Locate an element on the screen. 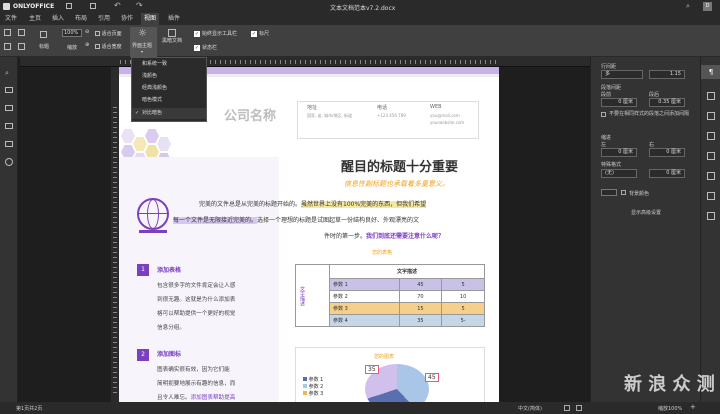 The image size is (720, 414). table-settings-icon is located at coordinates (711, 96).